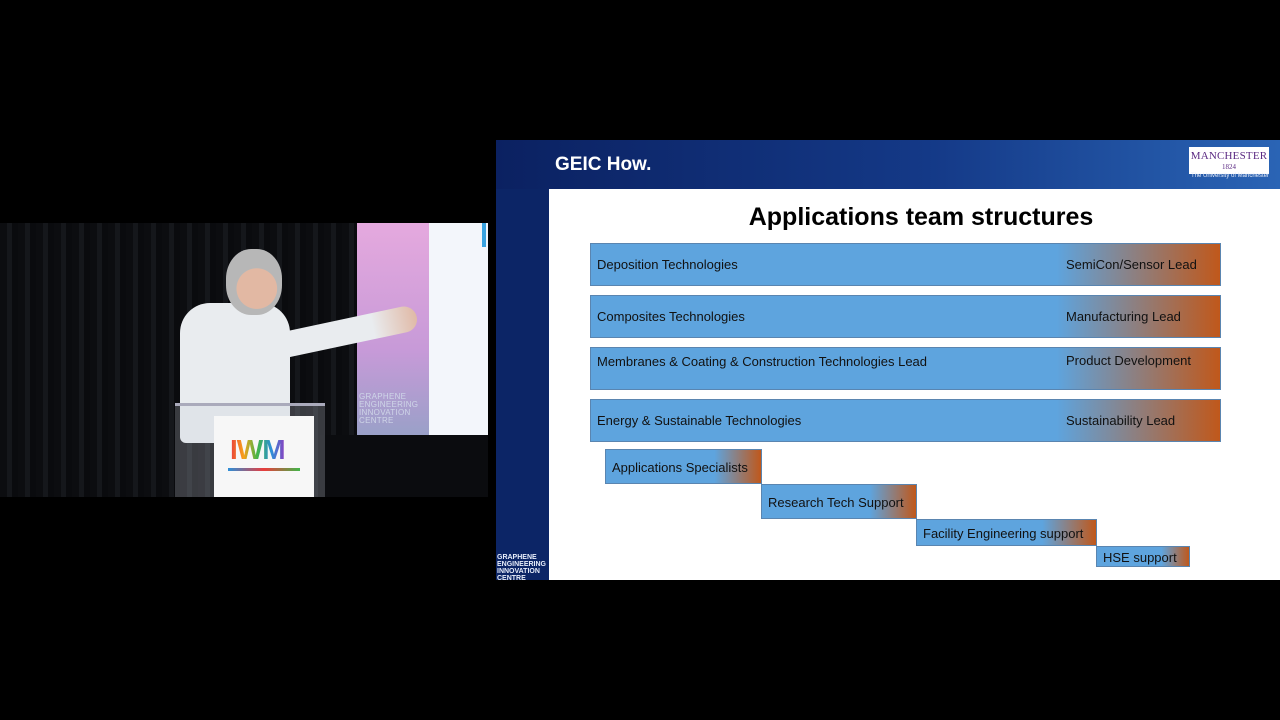 Image resolution: width=1280 pixels, height=720 pixels. Describe the element at coordinates (680, 467) in the screenshot. I see `support-label: Applications Specialists` at that location.